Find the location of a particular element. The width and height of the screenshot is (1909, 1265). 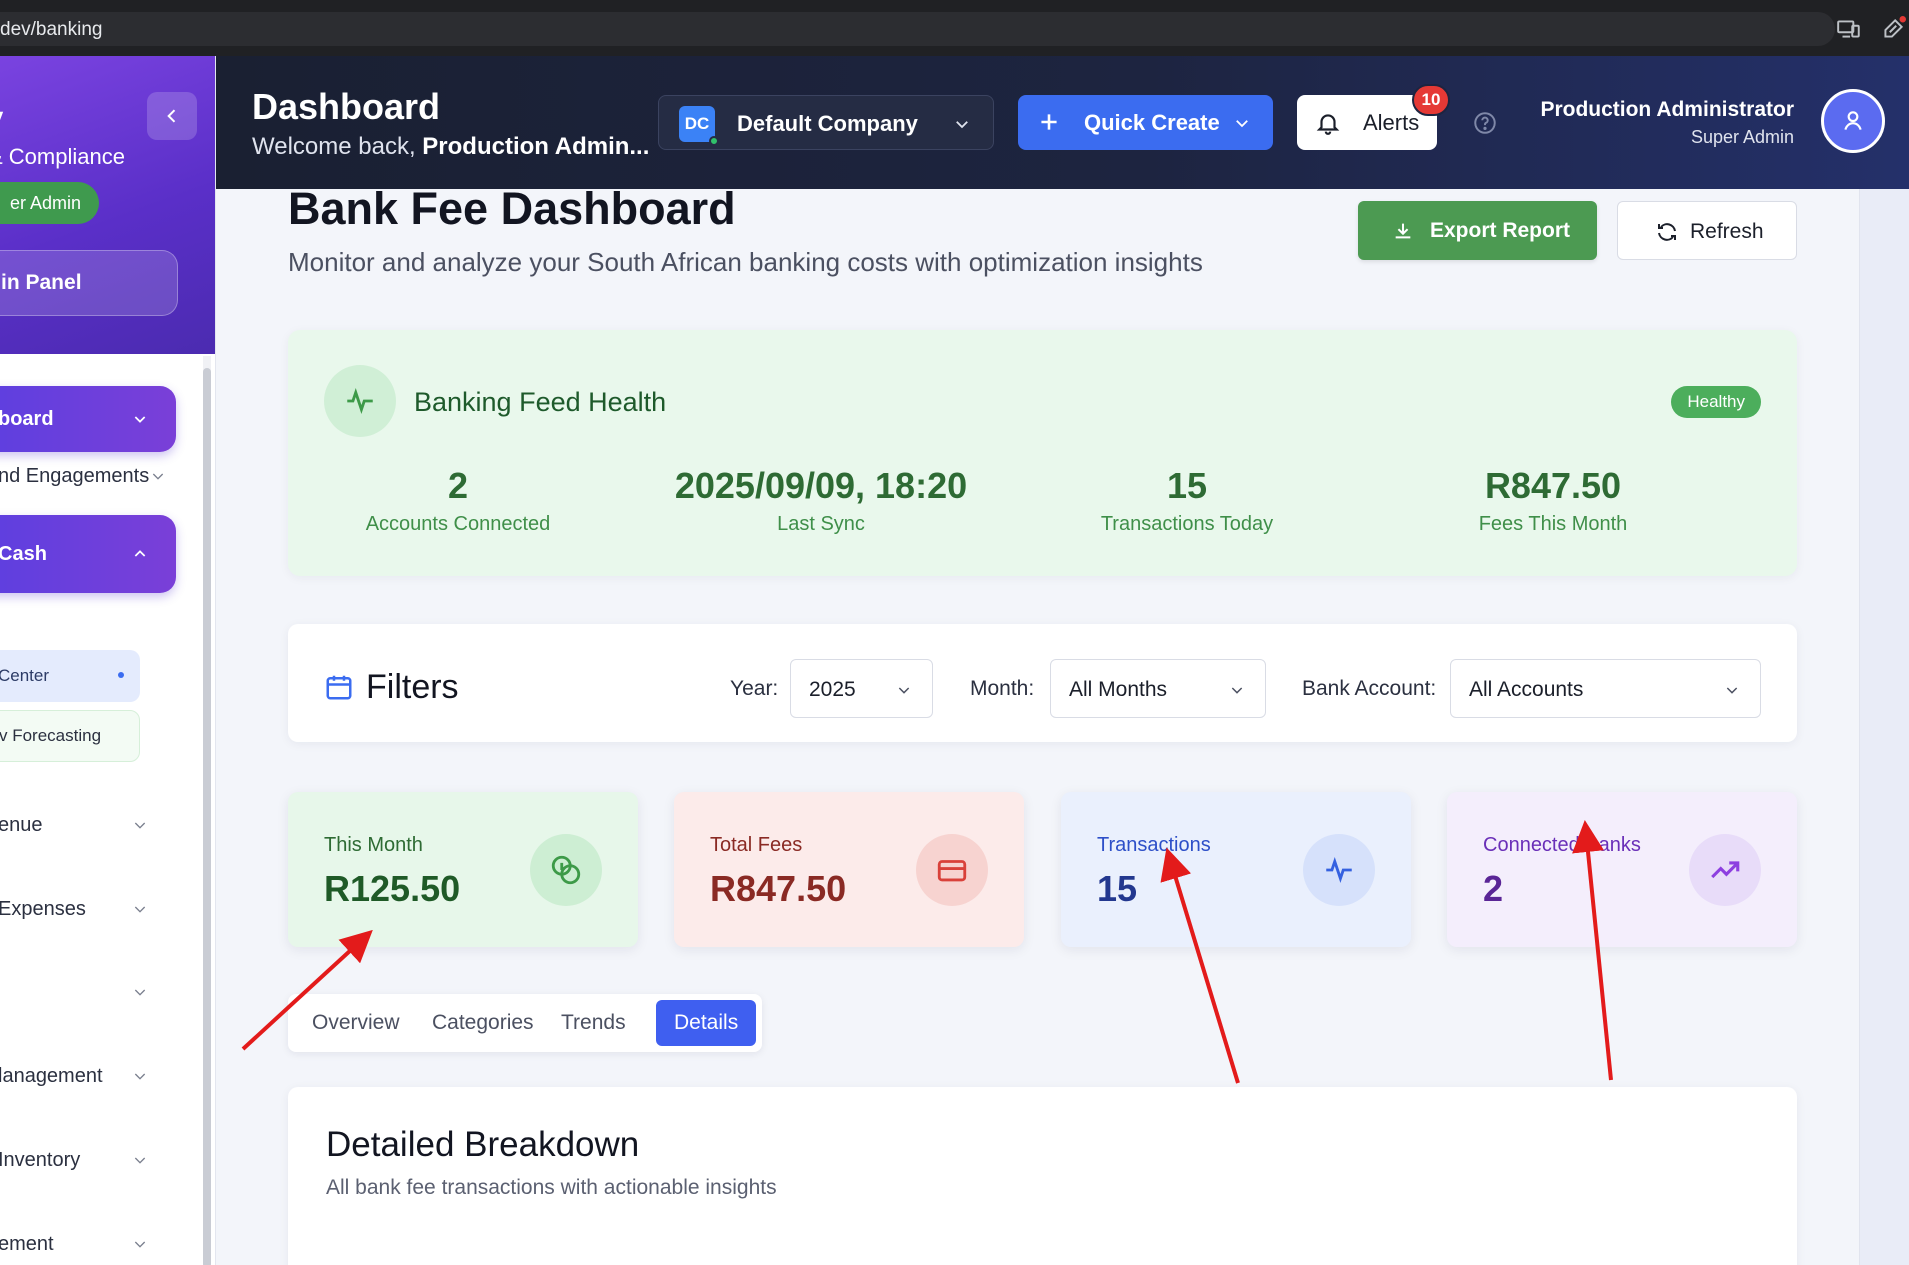

tab-trends: Trends is located at coordinates (593, 1023).